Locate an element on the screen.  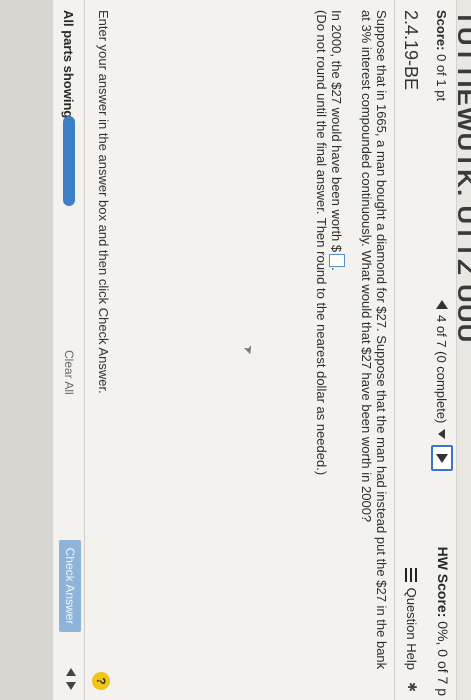
gear-icon: ✱ is located at coordinates (412, 687).